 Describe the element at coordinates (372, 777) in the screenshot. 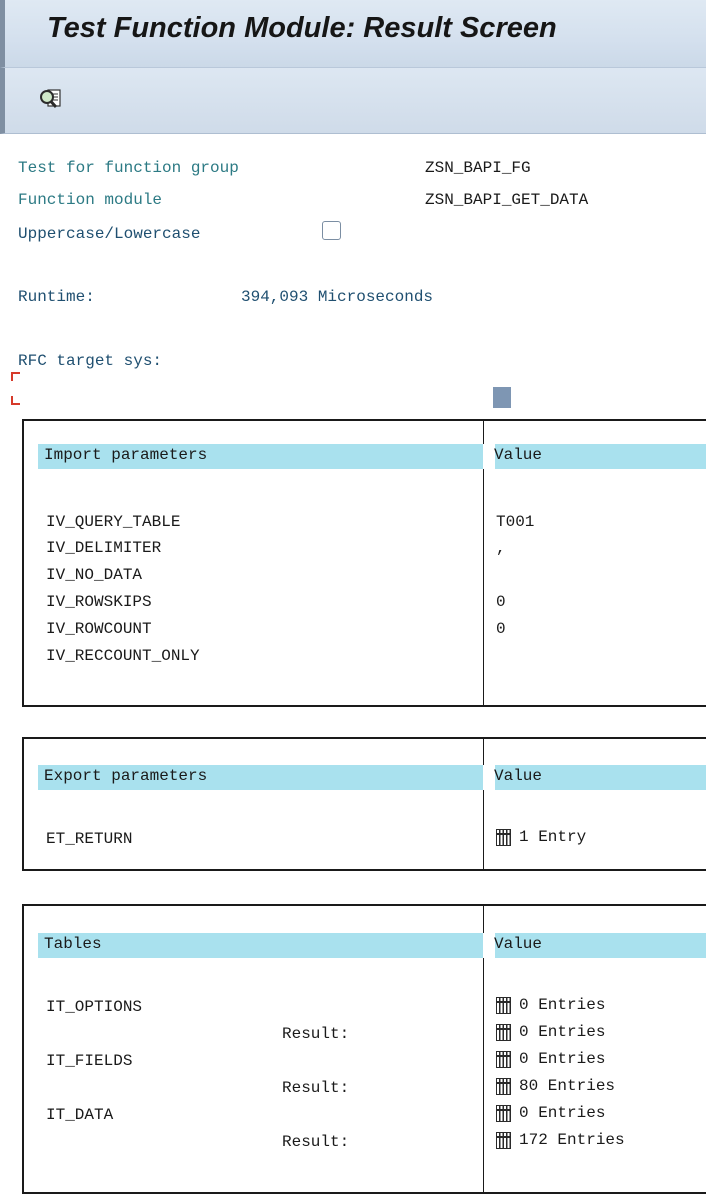

I see `export-header-row: Export parameters Value` at that location.